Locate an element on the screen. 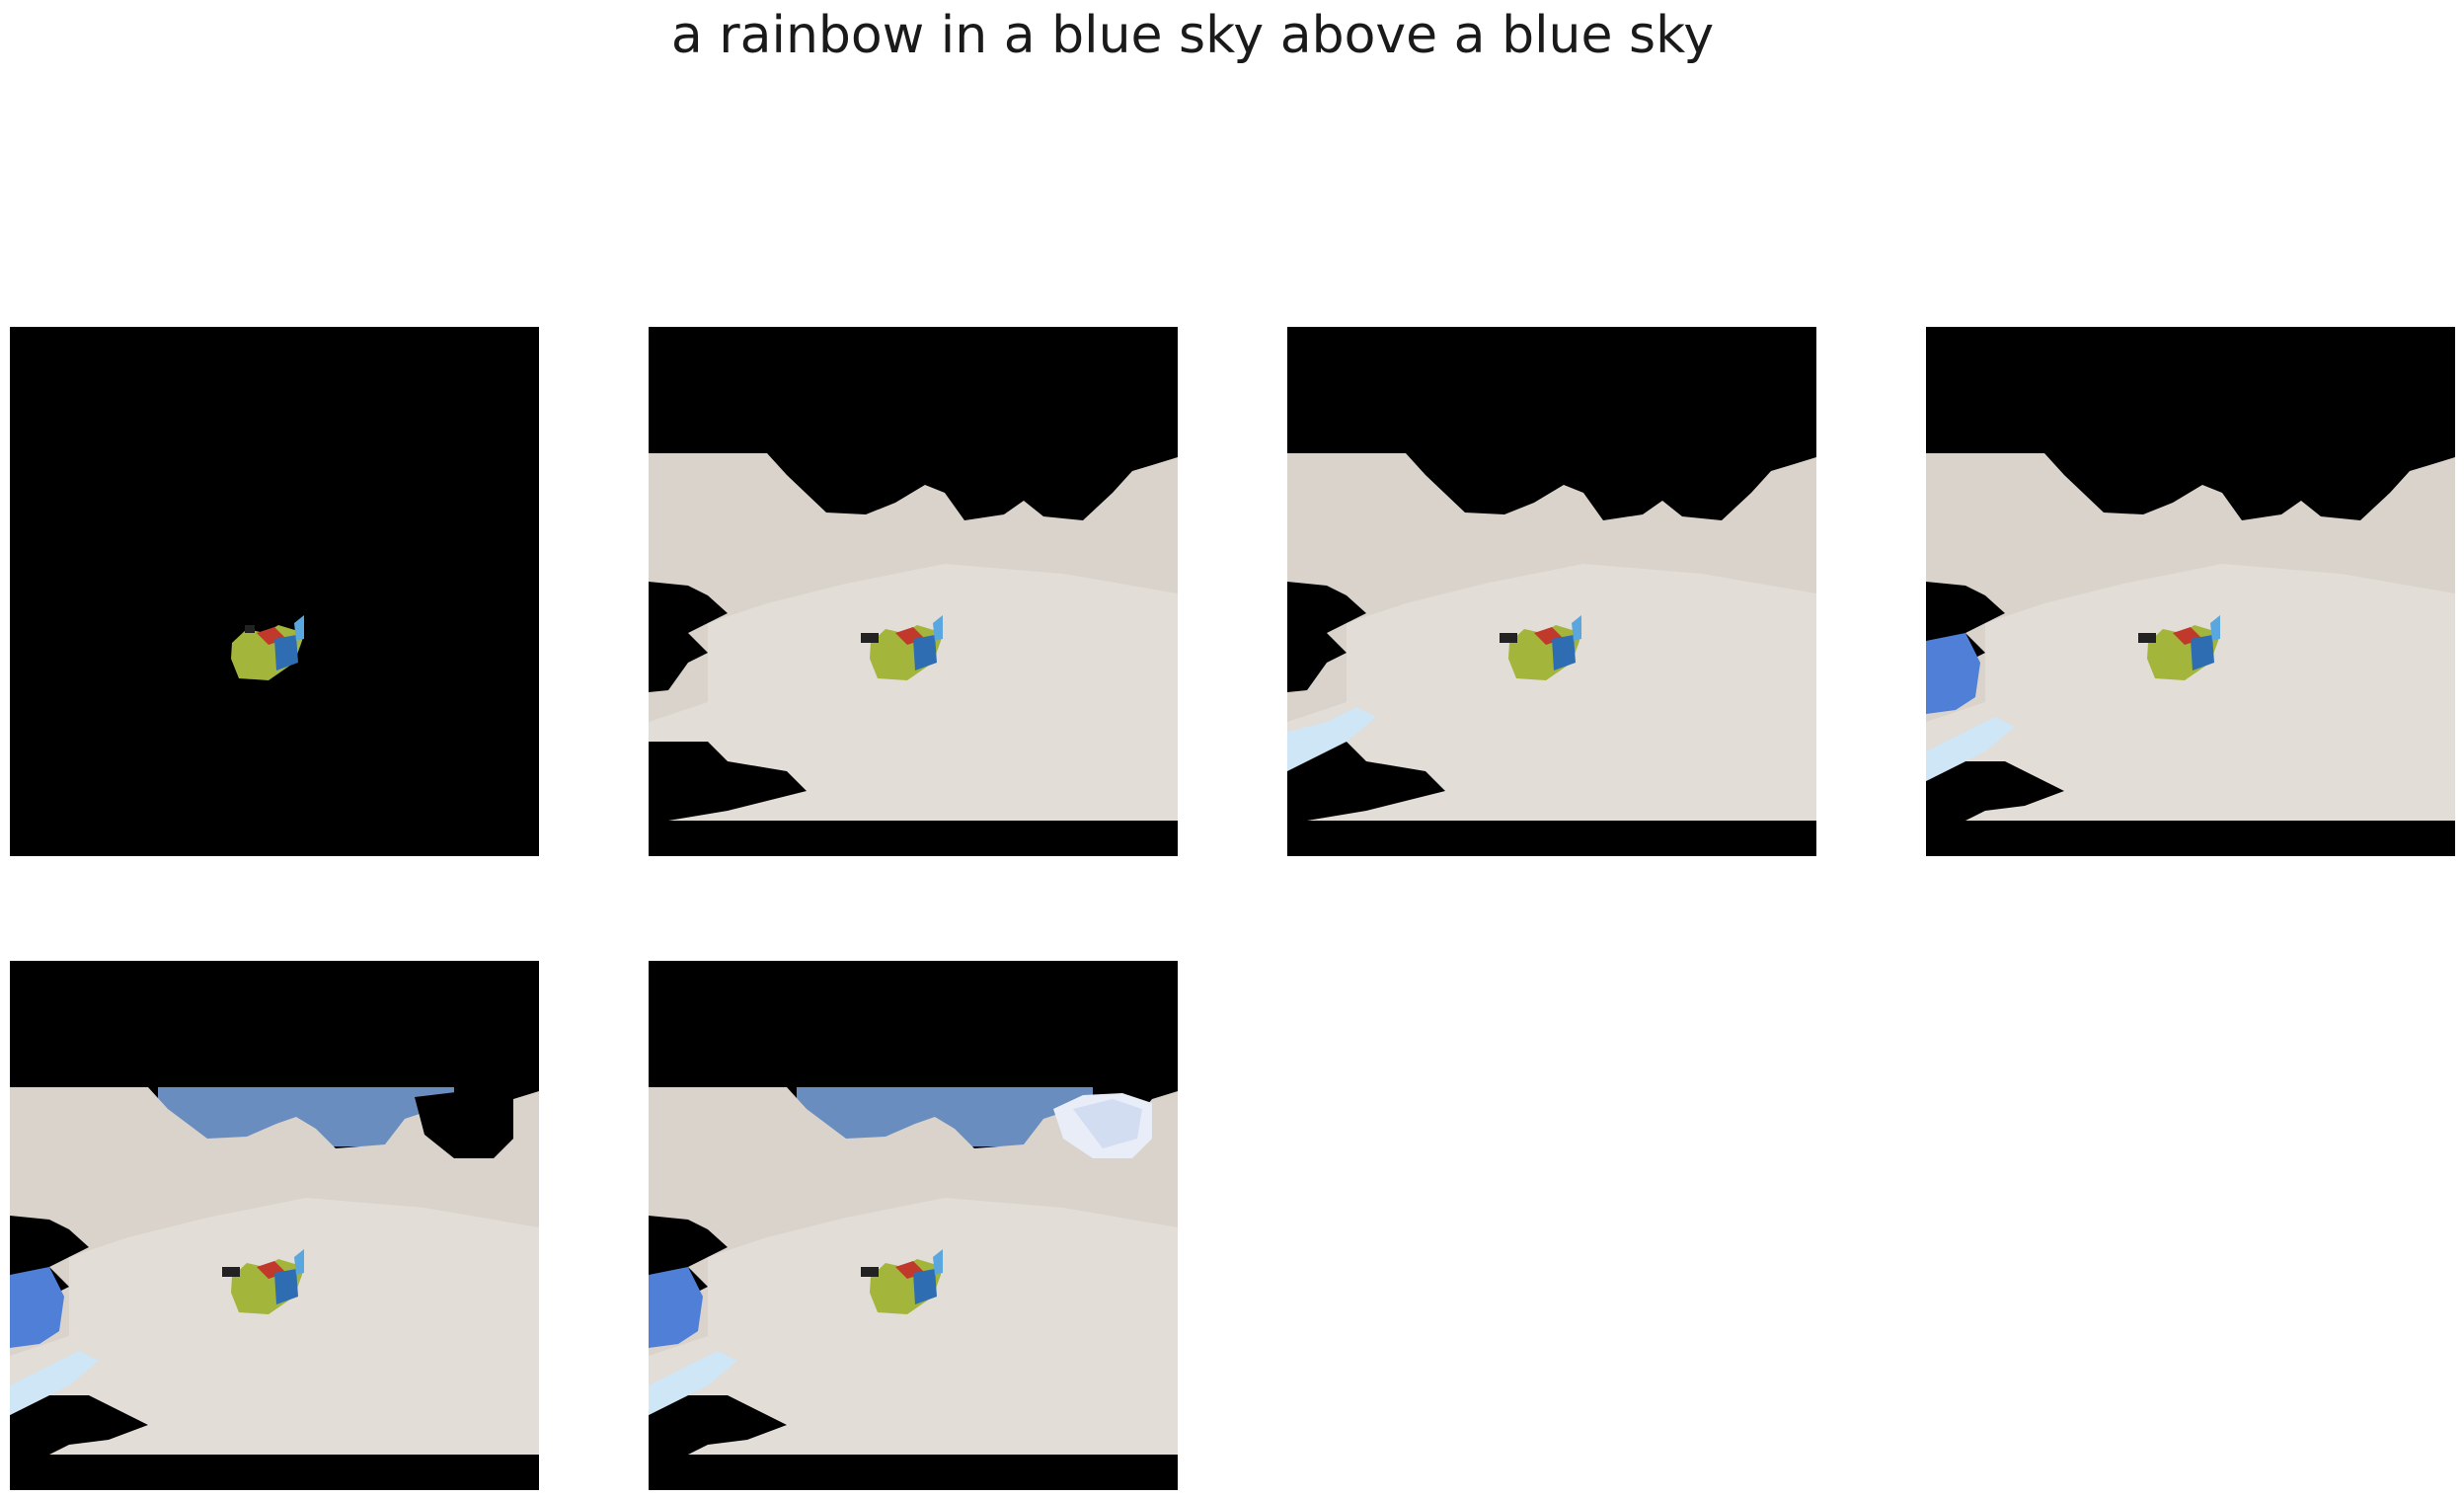 This screenshot has height=1499, width=2464. panel-3-image is located at coordinates (1551, 591).